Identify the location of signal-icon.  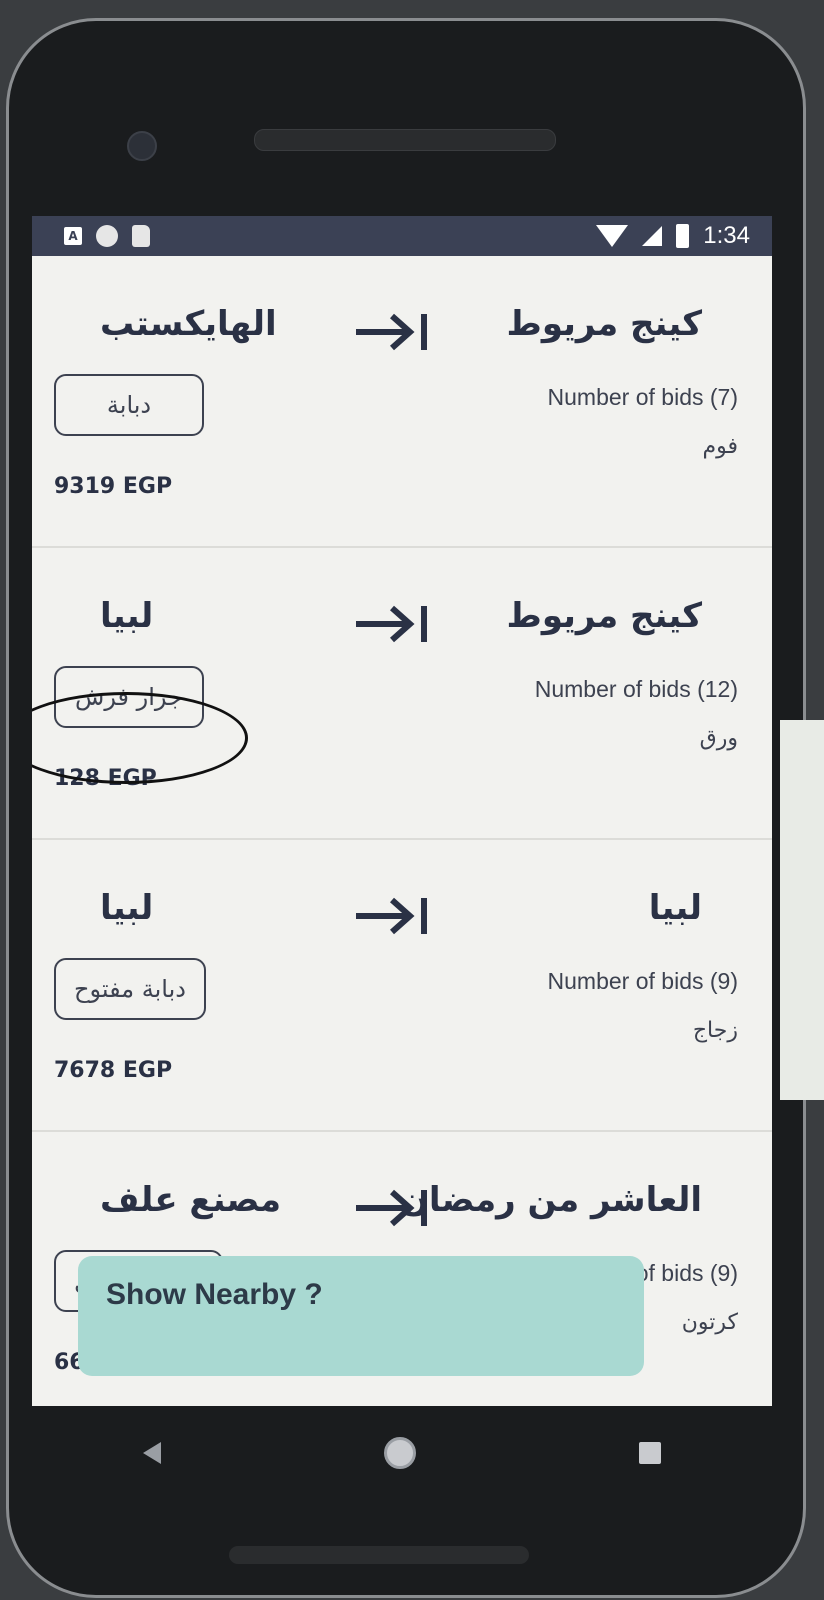
(652, 236).